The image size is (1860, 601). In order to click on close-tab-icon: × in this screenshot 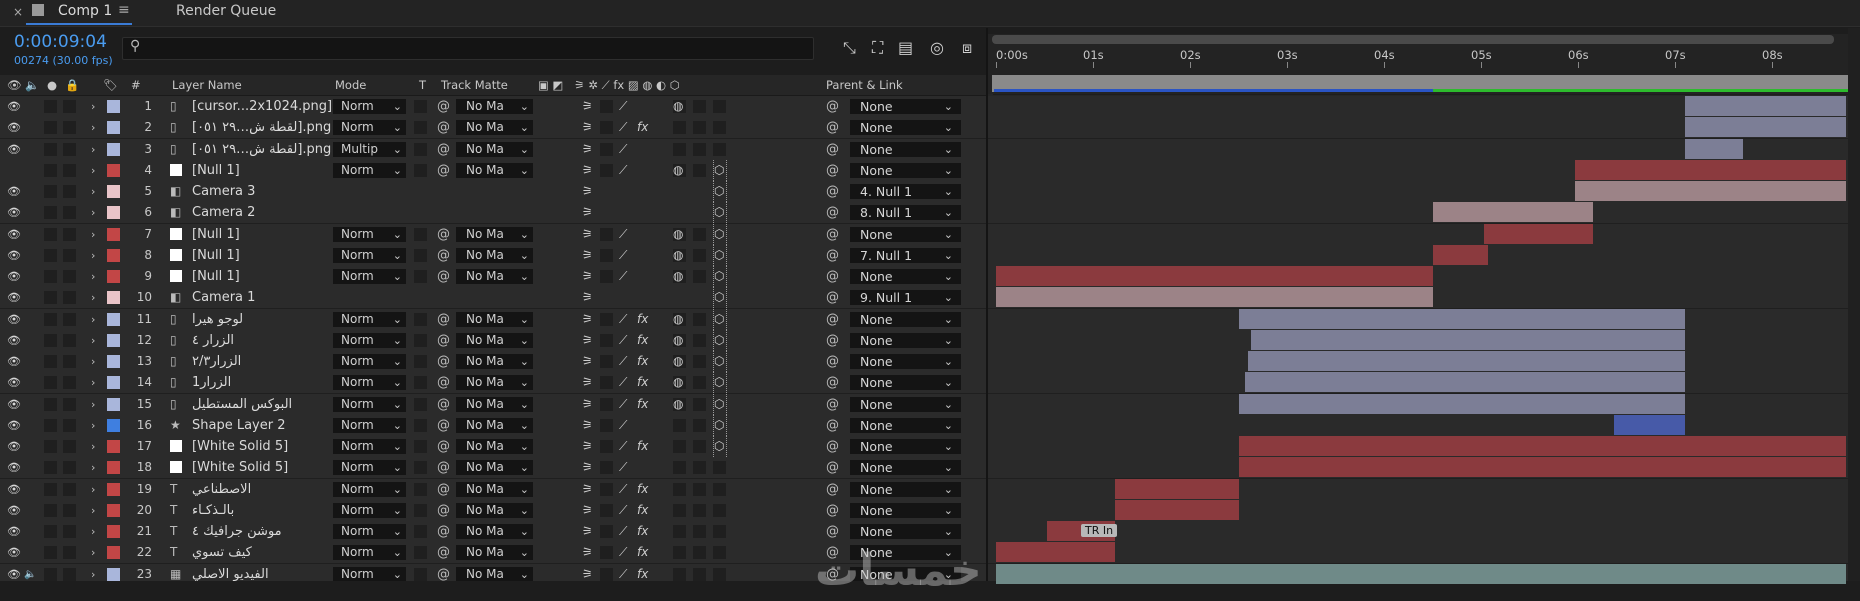, I will do `click(18, 12)`.